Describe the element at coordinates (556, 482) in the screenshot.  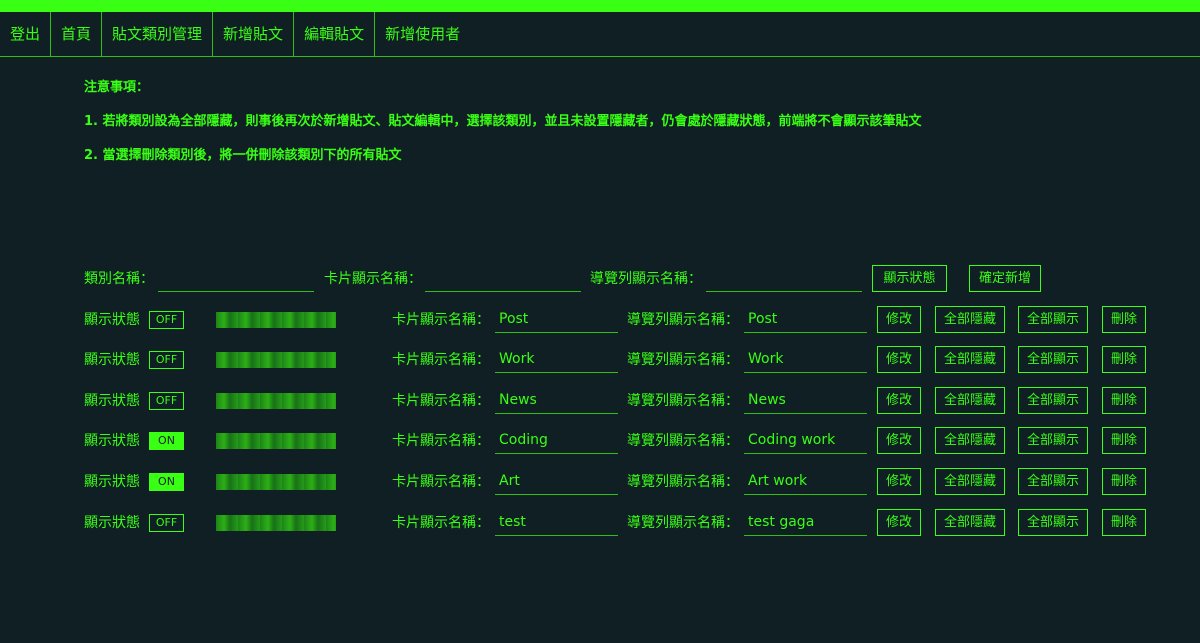
I see `card-name-field: Art` at that location.